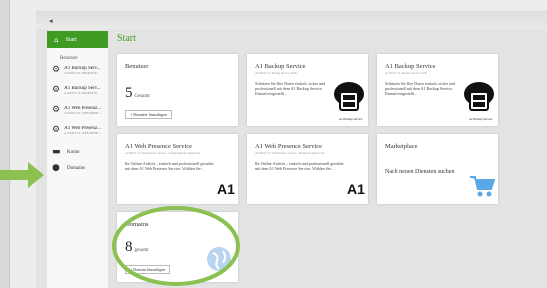 This screenshot has width=547, height=288. Describe the element at coordinates (126, 38) in the screenshot. I see `page-title: Start` at that location.